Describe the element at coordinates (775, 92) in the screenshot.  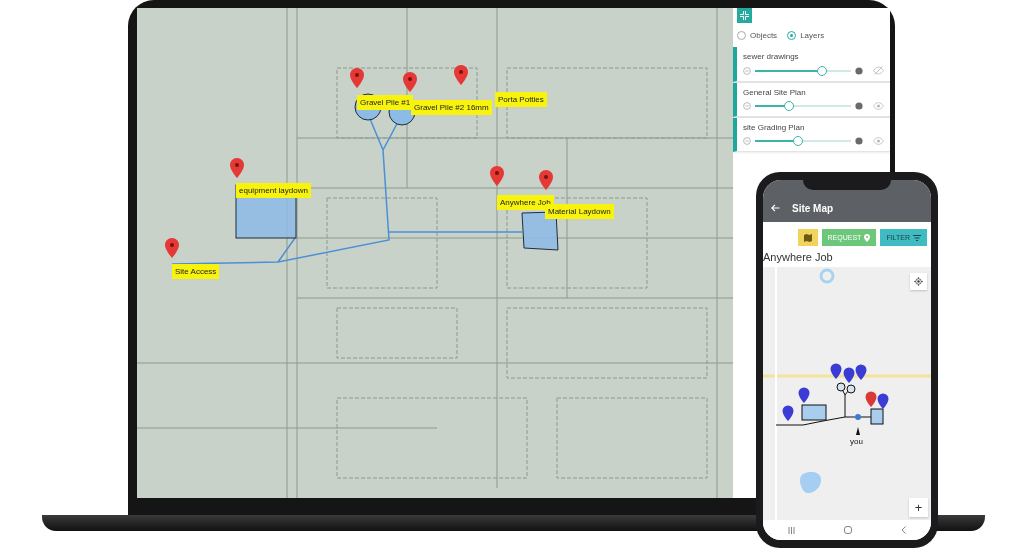
I see `layer-name: General Site Plan` at that location.